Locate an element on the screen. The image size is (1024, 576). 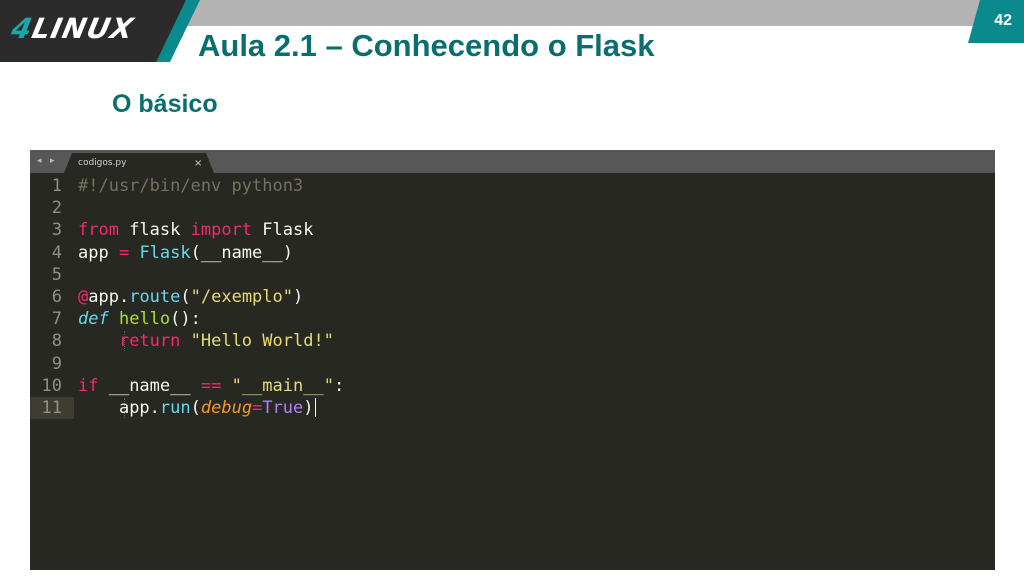
logo: 4LINUX is located at coordinates (93, 31).